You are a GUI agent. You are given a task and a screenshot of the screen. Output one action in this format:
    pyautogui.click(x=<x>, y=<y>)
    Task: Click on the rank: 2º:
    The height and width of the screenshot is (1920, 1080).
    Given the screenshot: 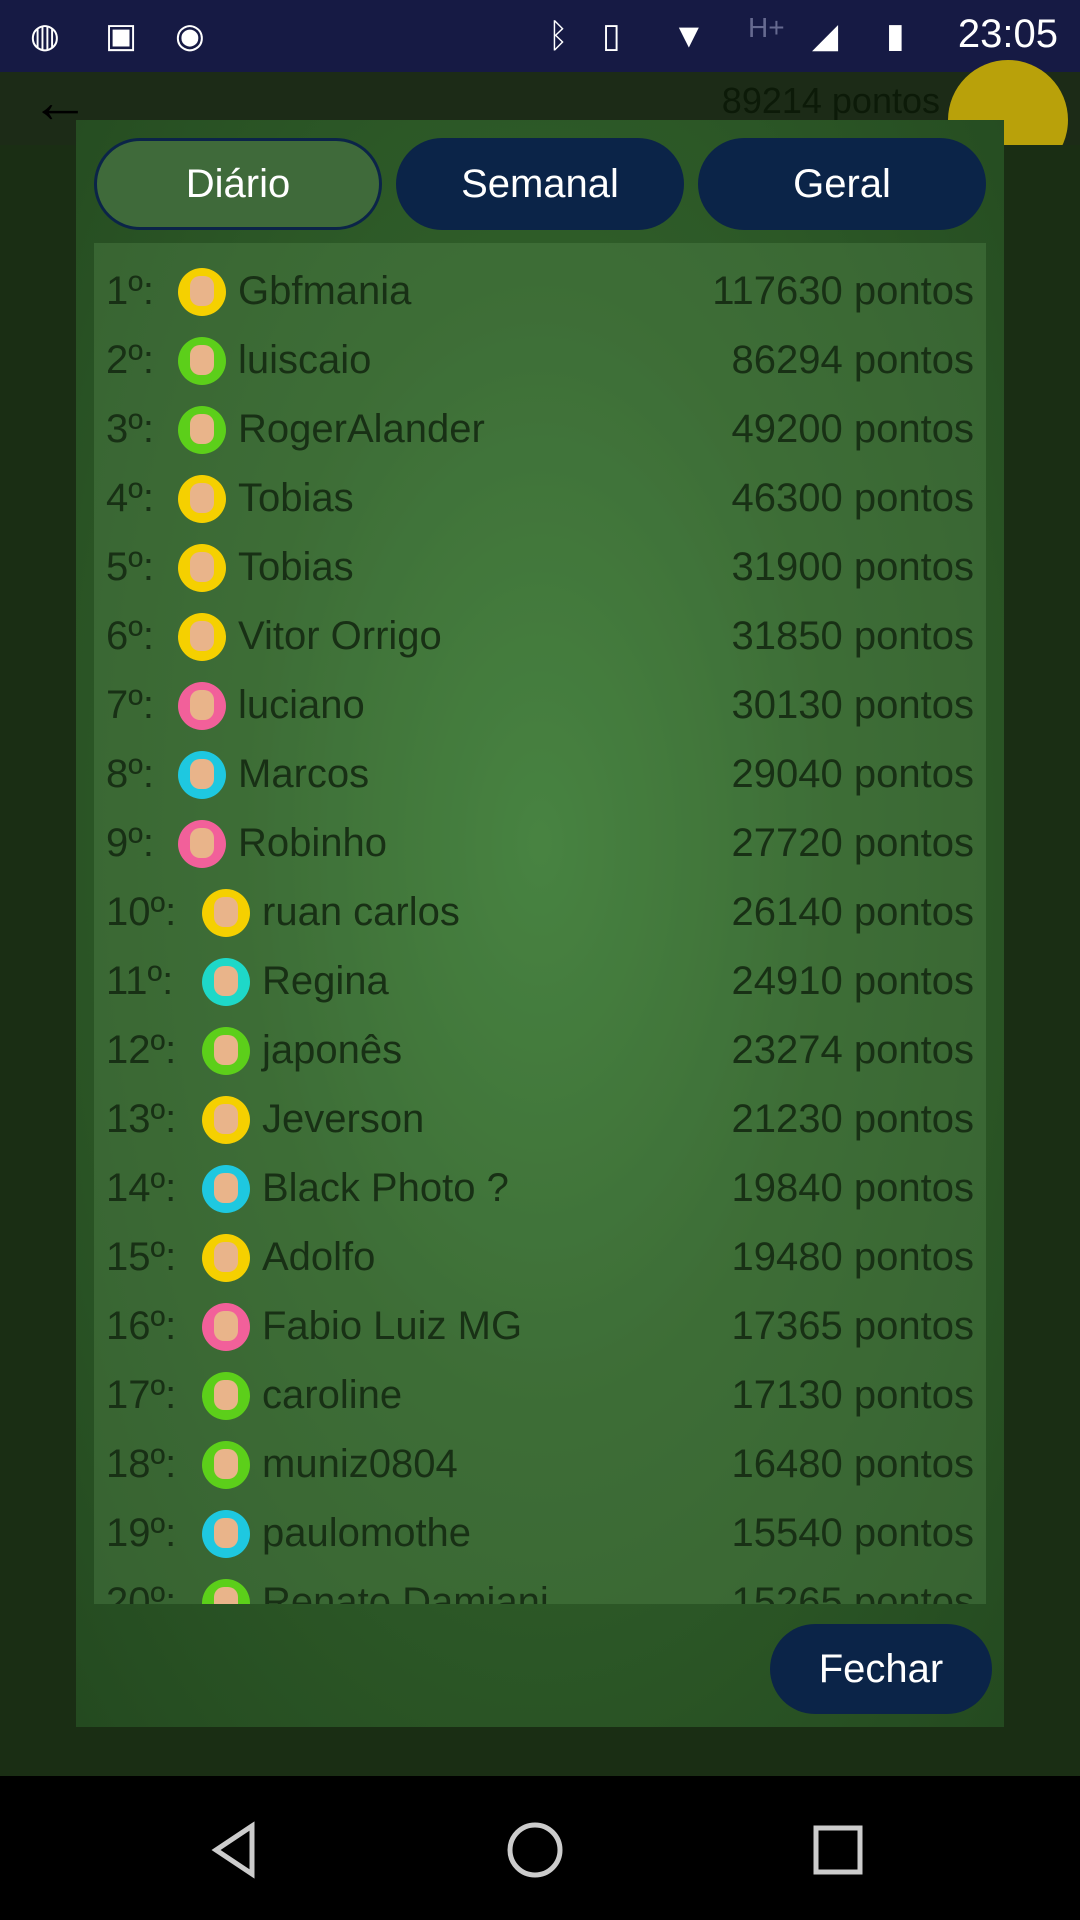 What is the action you would take?
    pyautogui.click(x=130, y=360)
    